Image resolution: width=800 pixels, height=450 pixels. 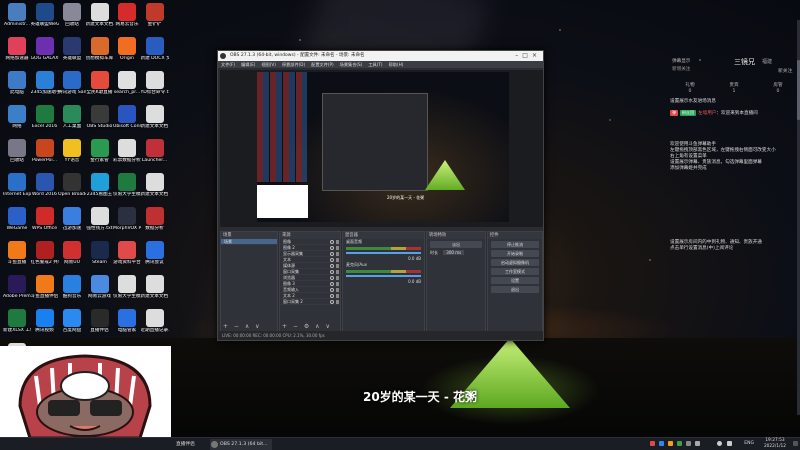 I want to click on system-clock: 19:27:53 2022/1/12, so click(x=775, y=443).